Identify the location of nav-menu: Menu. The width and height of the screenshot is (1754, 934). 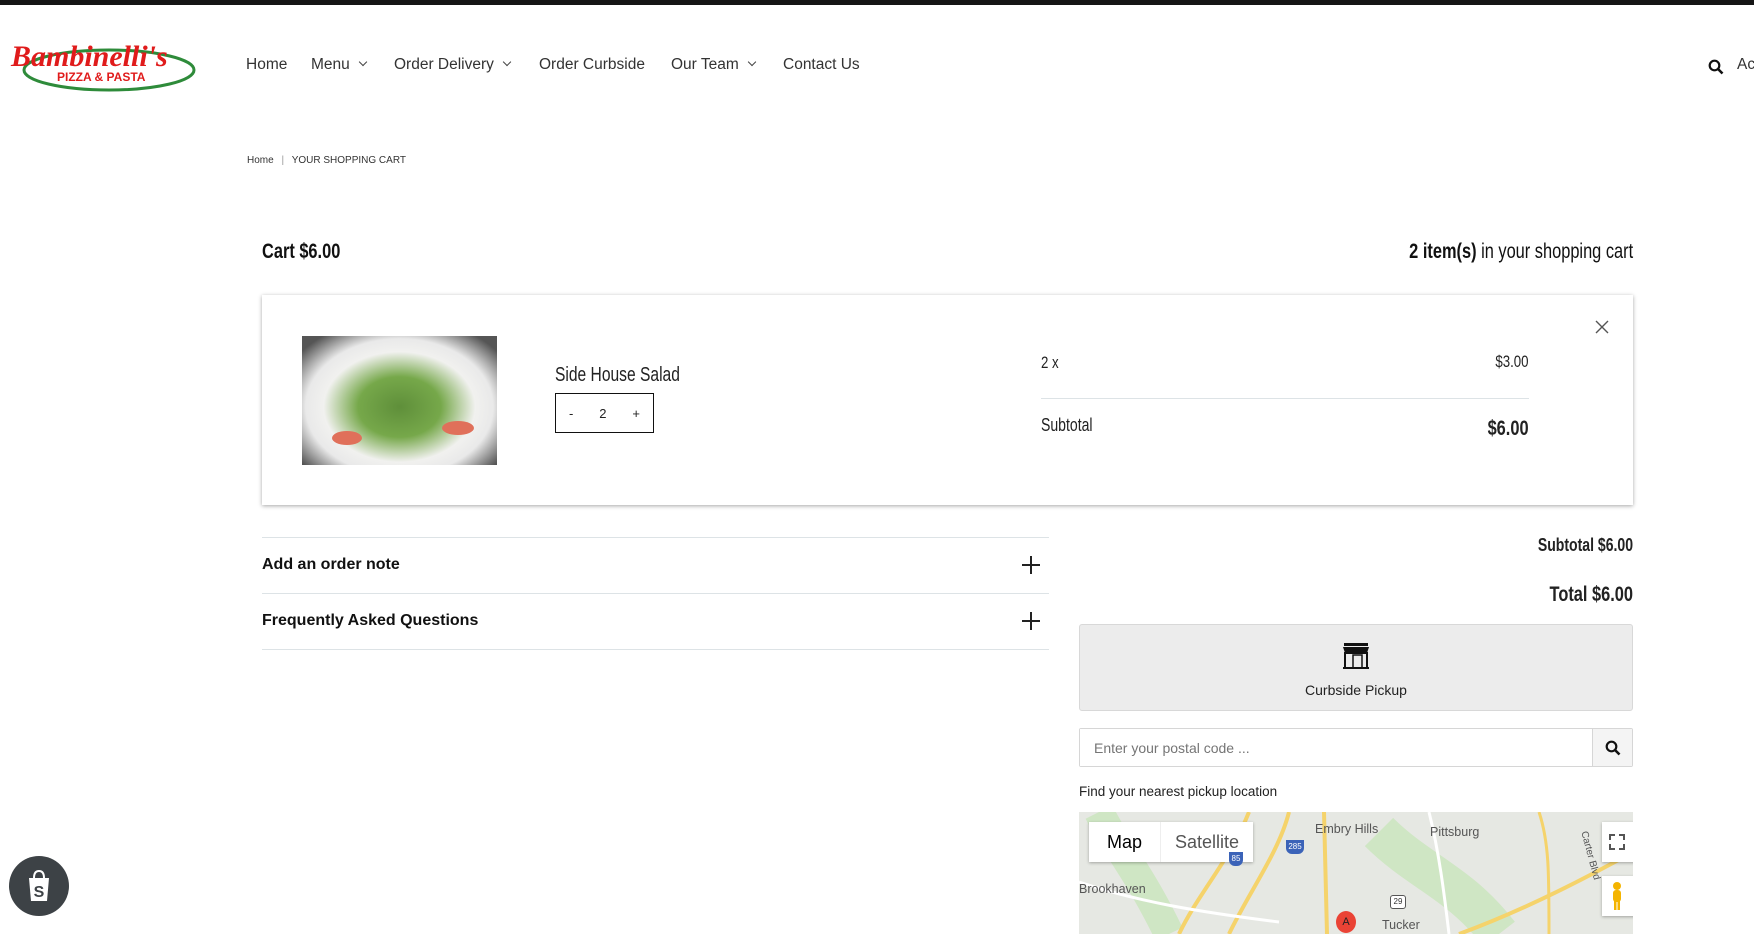
(339, 65).